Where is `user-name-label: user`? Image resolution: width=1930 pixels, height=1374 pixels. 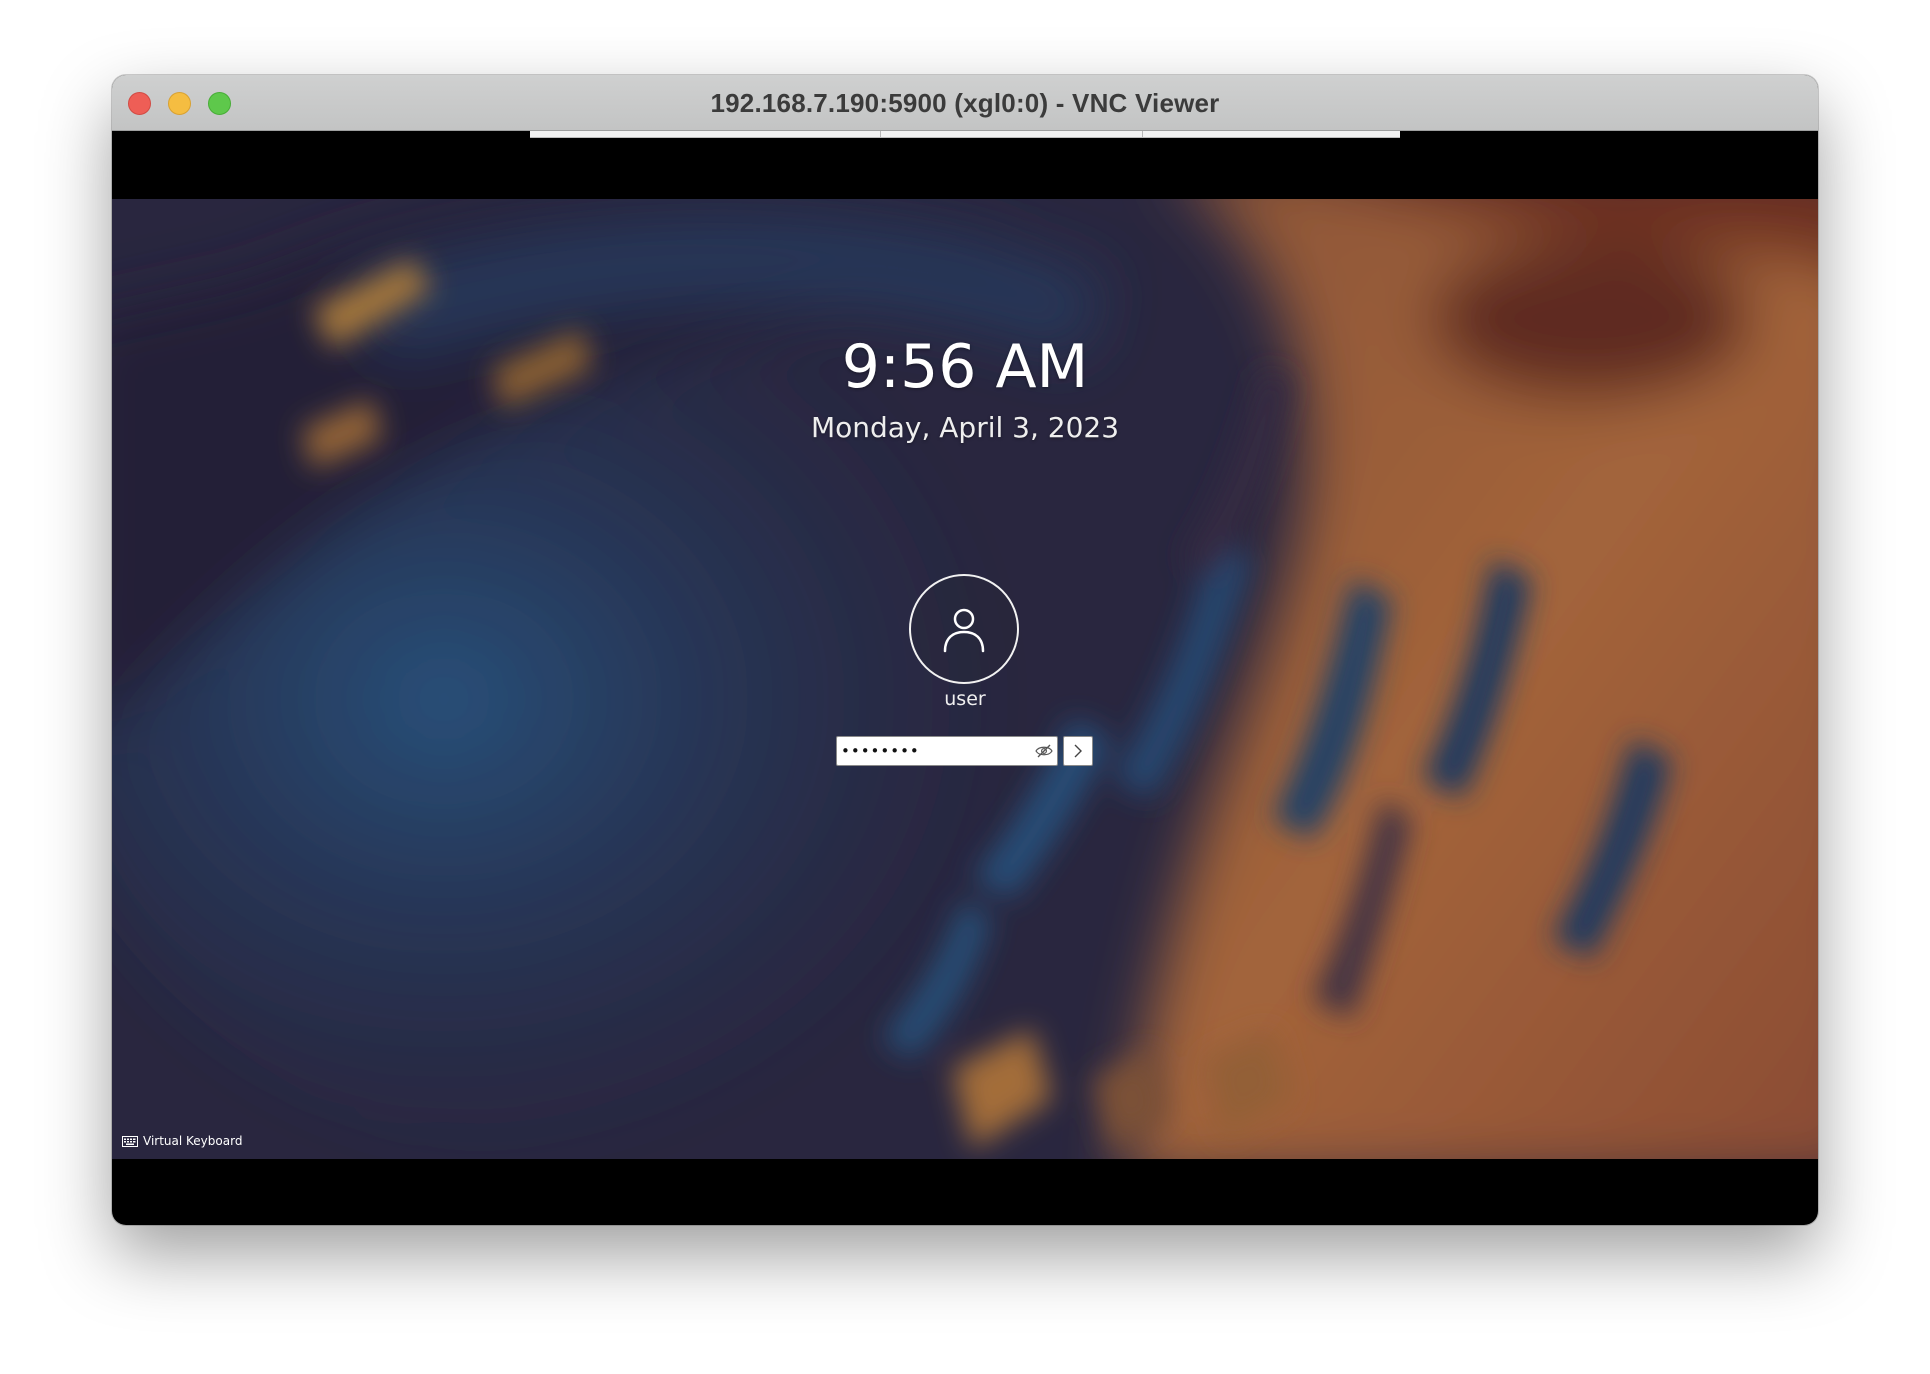
user-name-label: user is located at coordinates (965, 699).